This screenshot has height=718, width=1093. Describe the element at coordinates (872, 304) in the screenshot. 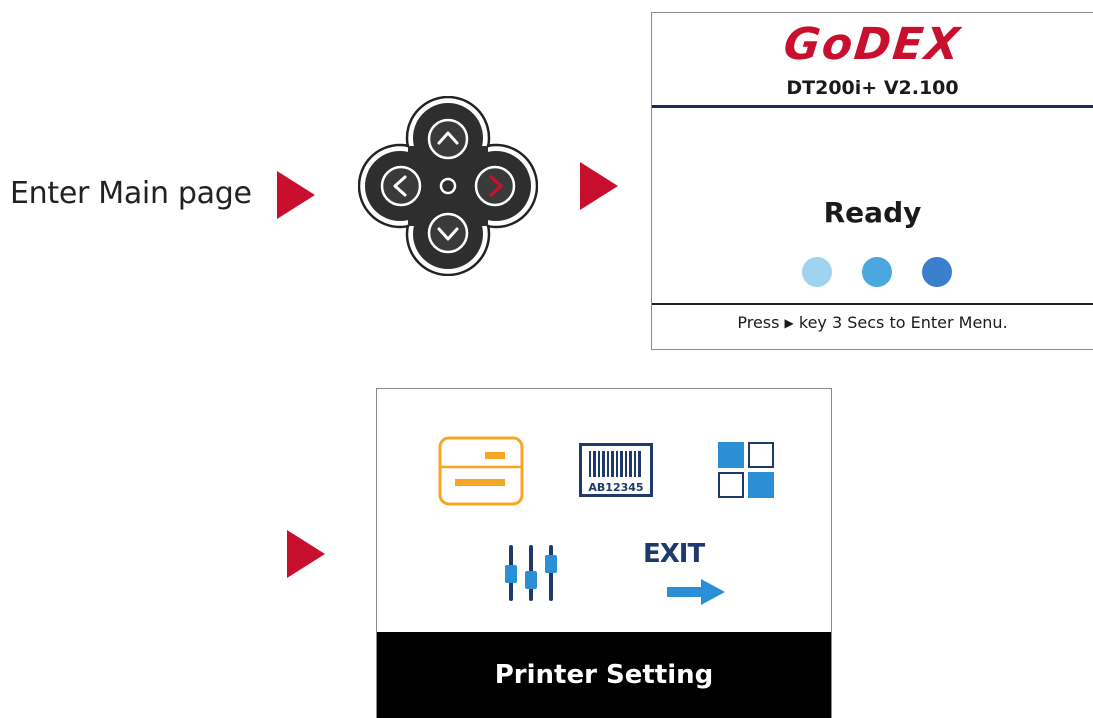

I see `footer-divider` at that location.